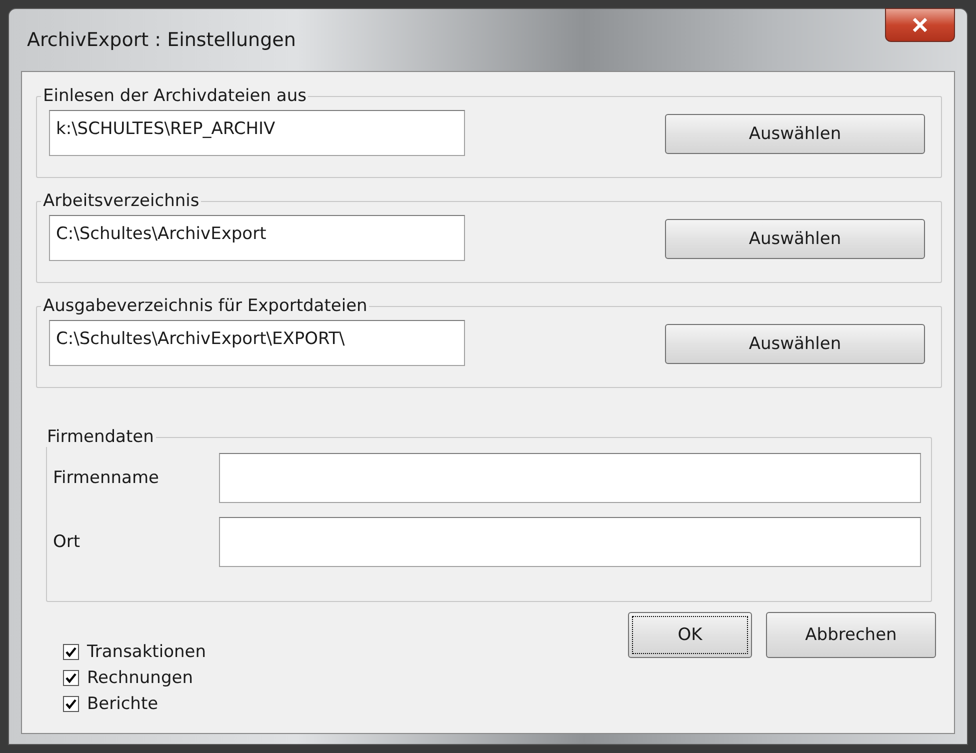  What do you see at coordinates (175, 96) in the screenshot?
I see `group-label: Einlesen der Archivdateien aus` at bounding box center [175, 96].